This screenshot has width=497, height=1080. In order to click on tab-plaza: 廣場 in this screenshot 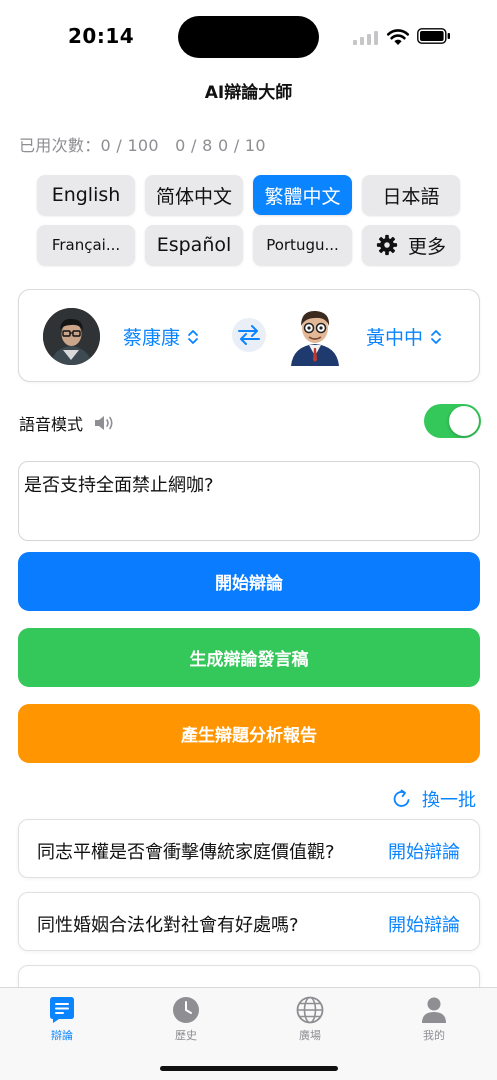, I will do `click(310, 1021)`.